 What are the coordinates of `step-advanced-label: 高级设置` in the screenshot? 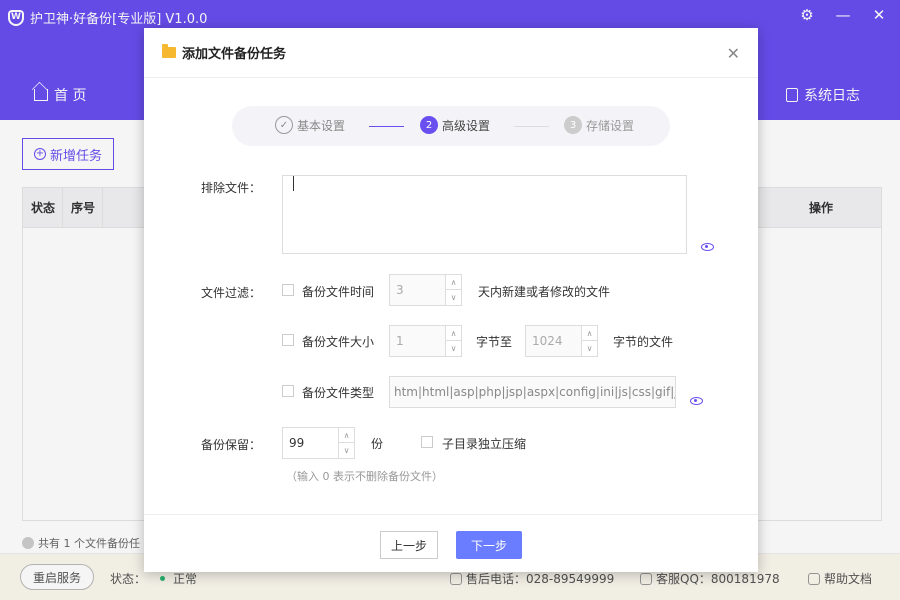 It's located at (466, 125).